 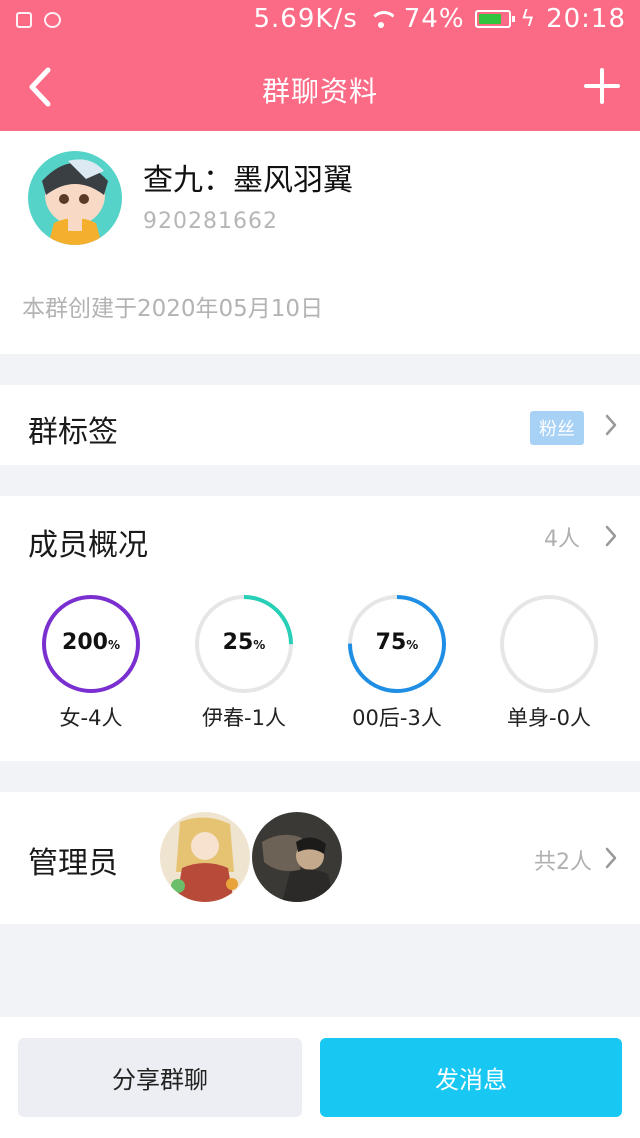 What do you see at coordinates (528, 19) in the screenshot?
I see `charging-icon: ϟ` at bounding box center [528, 19].